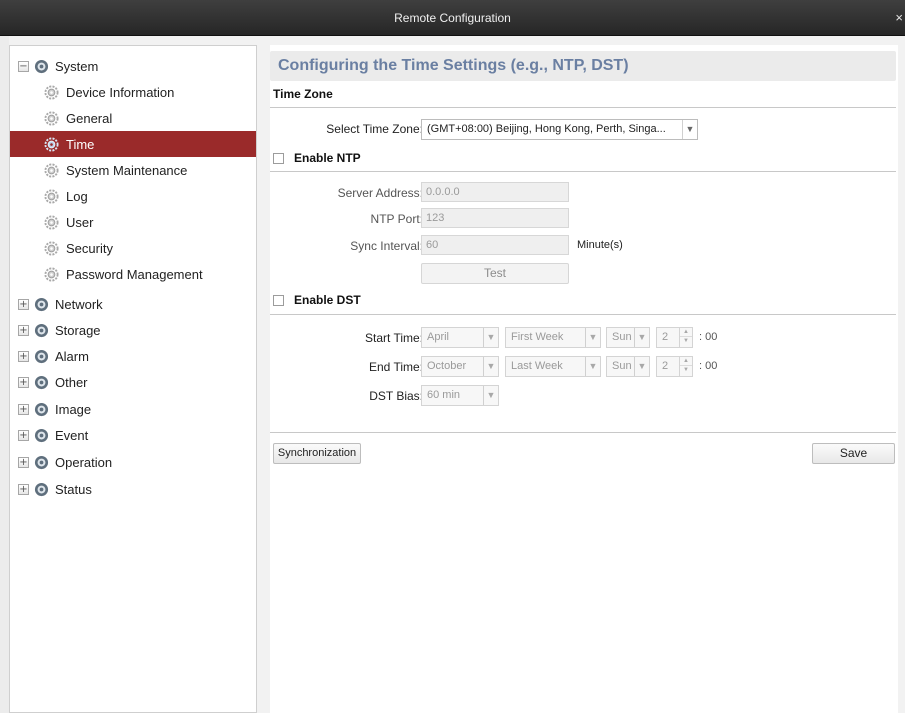 This screenshot has width=905, height=713. Describe the element at coordinates (23, 66) in the screenshot. I see `collapse-icon: −` at that location.